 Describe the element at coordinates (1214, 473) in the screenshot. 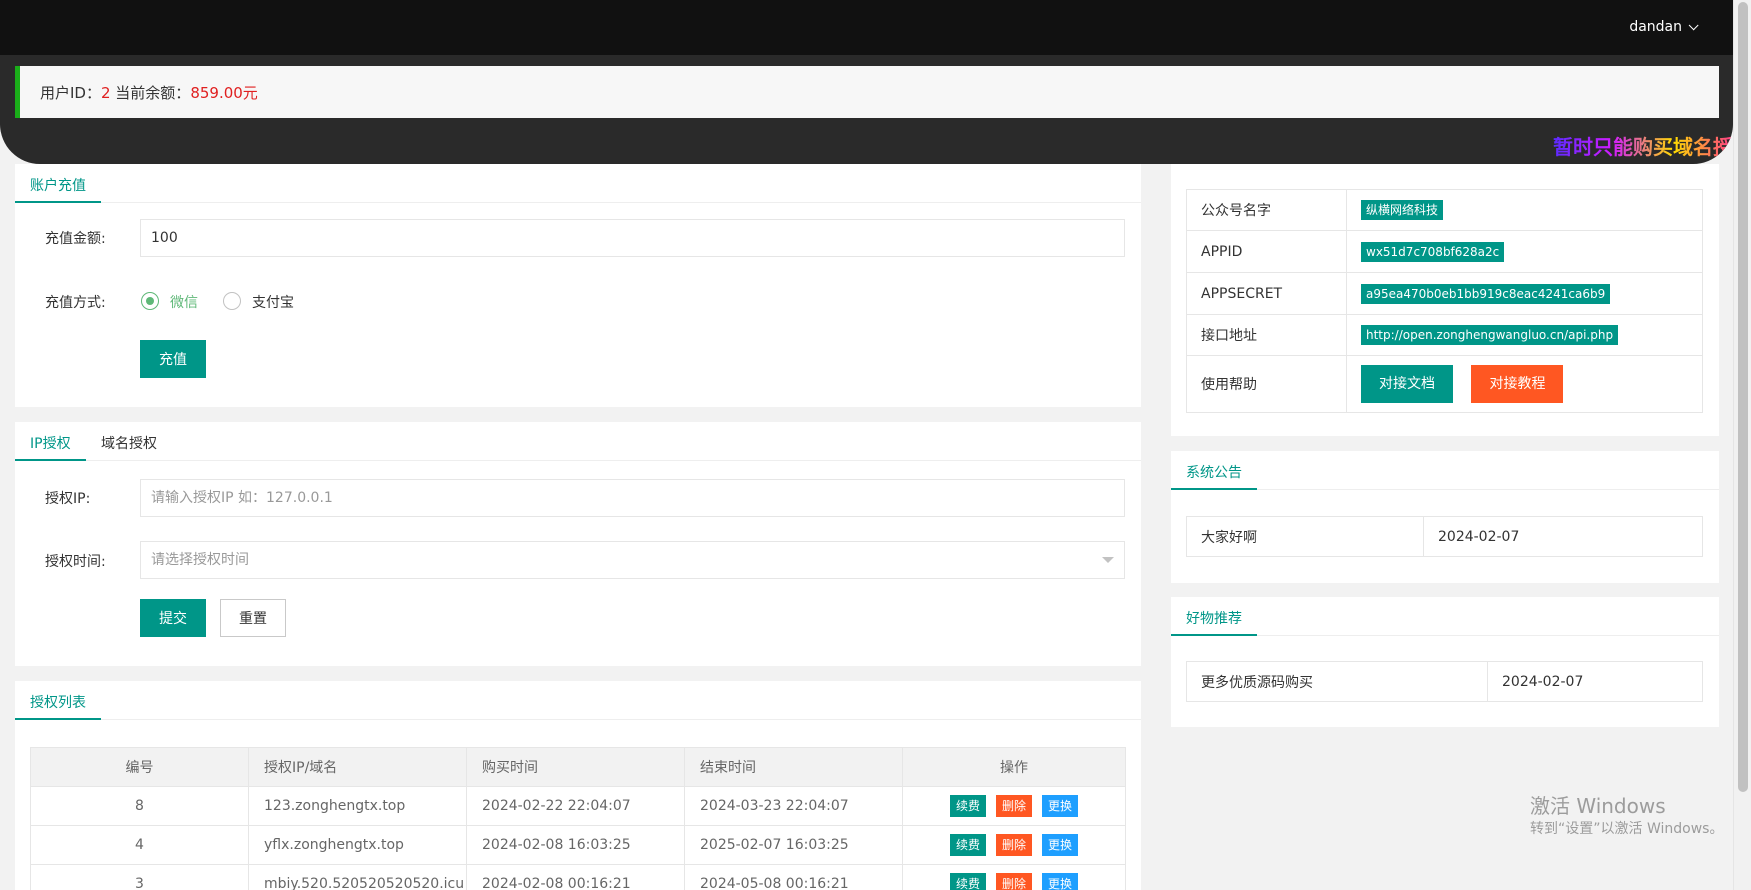

I see `announcement-title: 系统公告` at that location.